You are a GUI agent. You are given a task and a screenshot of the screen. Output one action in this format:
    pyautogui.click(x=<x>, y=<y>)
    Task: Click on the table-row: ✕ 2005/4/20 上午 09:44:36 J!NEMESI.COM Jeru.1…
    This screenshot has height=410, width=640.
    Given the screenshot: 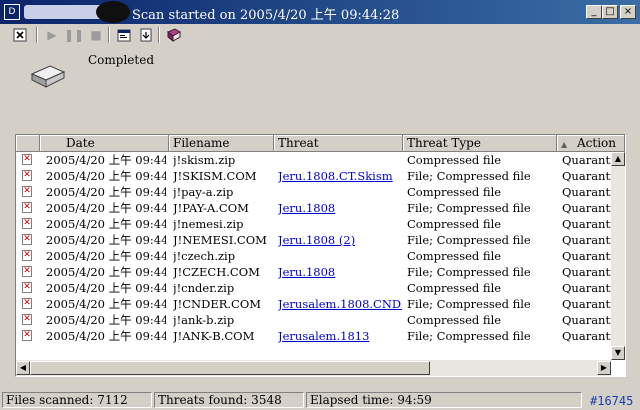 What is the action you would take?
    pyautogui.click(x=314, y=240)
    